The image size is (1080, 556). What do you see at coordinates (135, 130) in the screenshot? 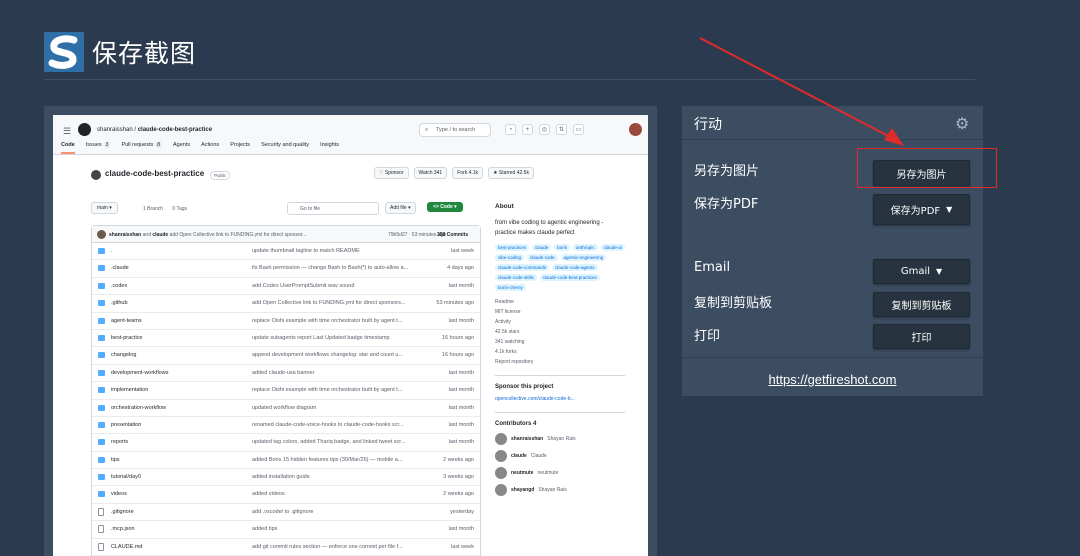
I see `breadcrumb-sep: /` at bounding box center [135, 130].